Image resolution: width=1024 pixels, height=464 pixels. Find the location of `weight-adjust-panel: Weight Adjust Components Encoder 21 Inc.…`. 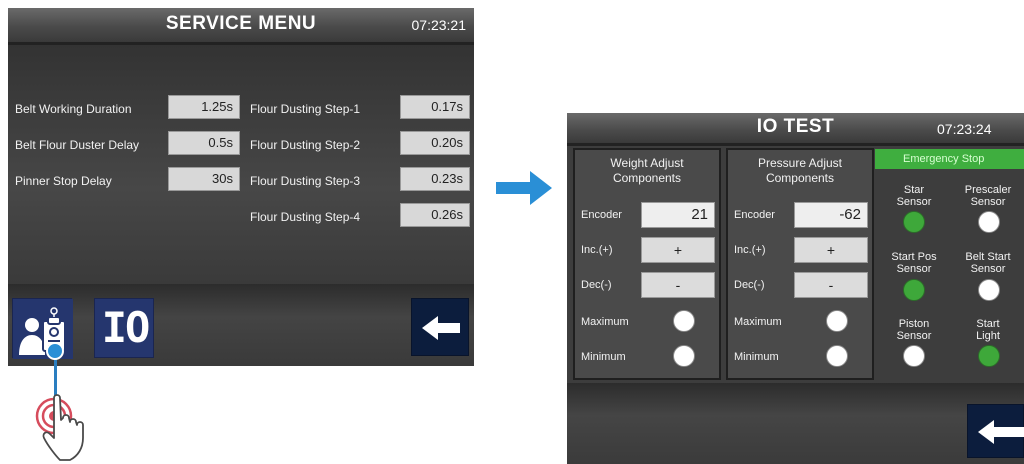

weight-adjust-panel: Weight Adjust Components Encoder 21 Inc.… is located at coordinates (647, 264).